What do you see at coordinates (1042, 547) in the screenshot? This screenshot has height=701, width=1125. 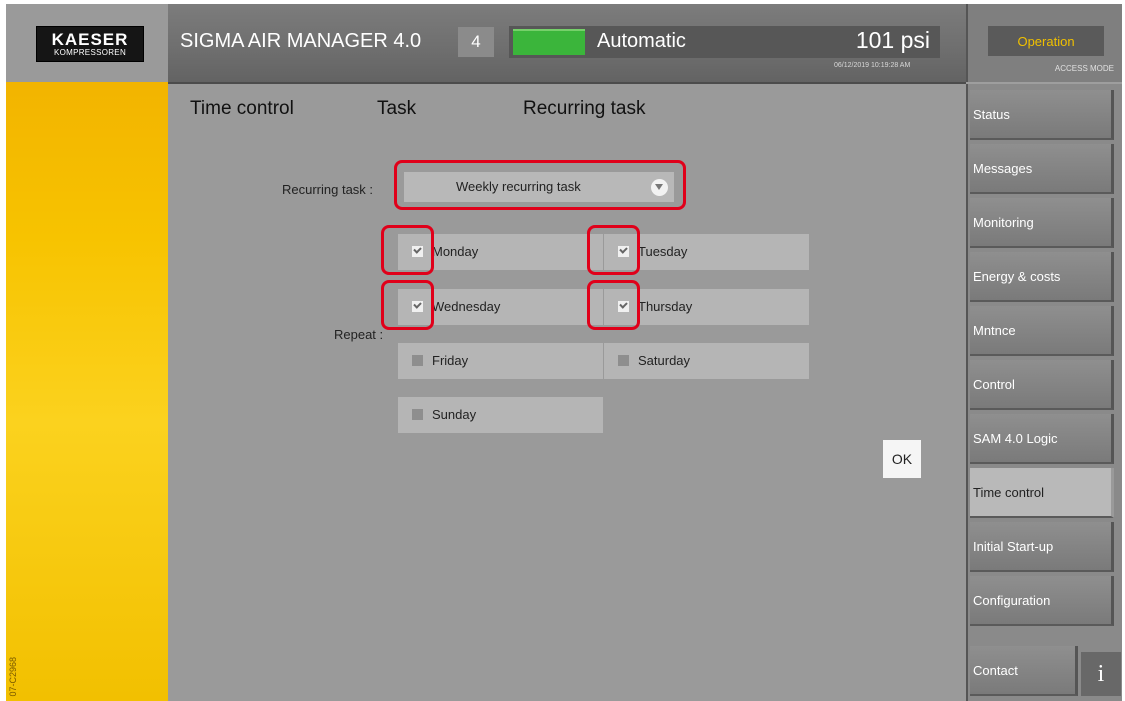 I see `sidebar-item-initial-startup: Initial Start-up` at bounding box center [1042, 547].